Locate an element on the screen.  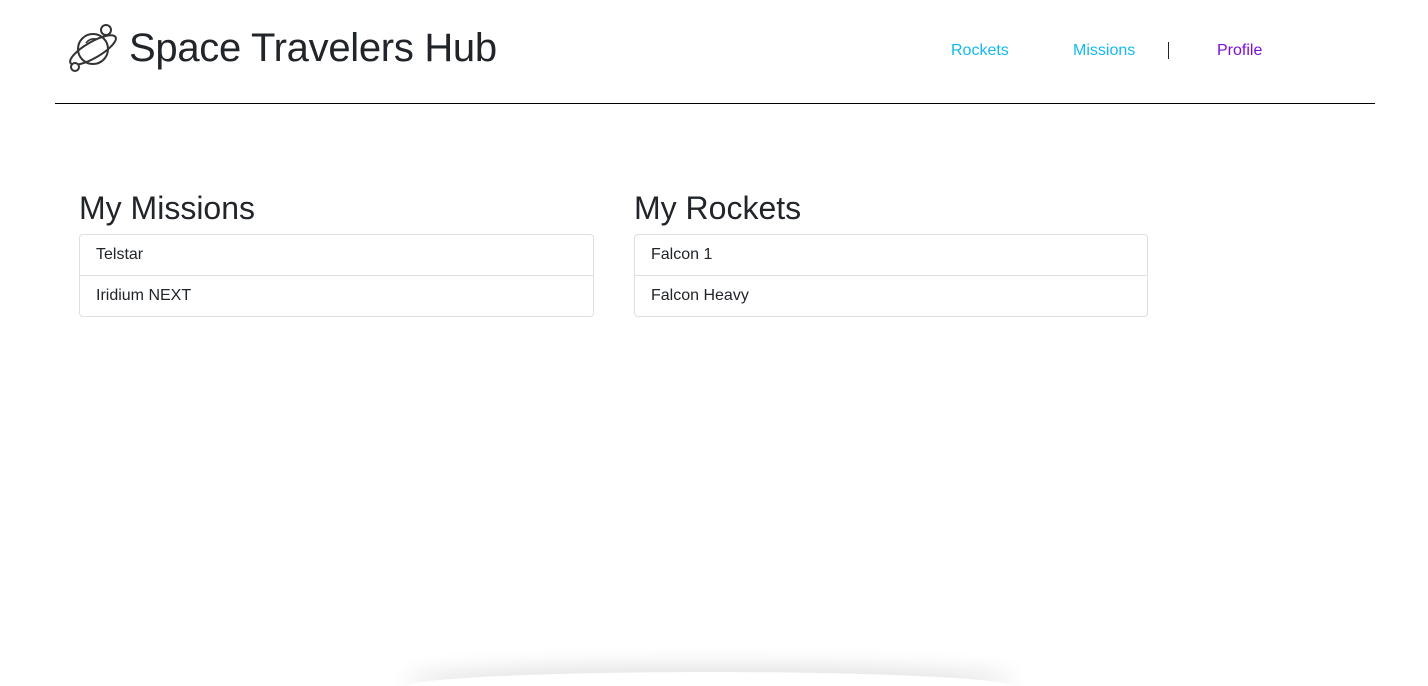
site-title: Space Travelers Hub is located at coordinates (313, 48).